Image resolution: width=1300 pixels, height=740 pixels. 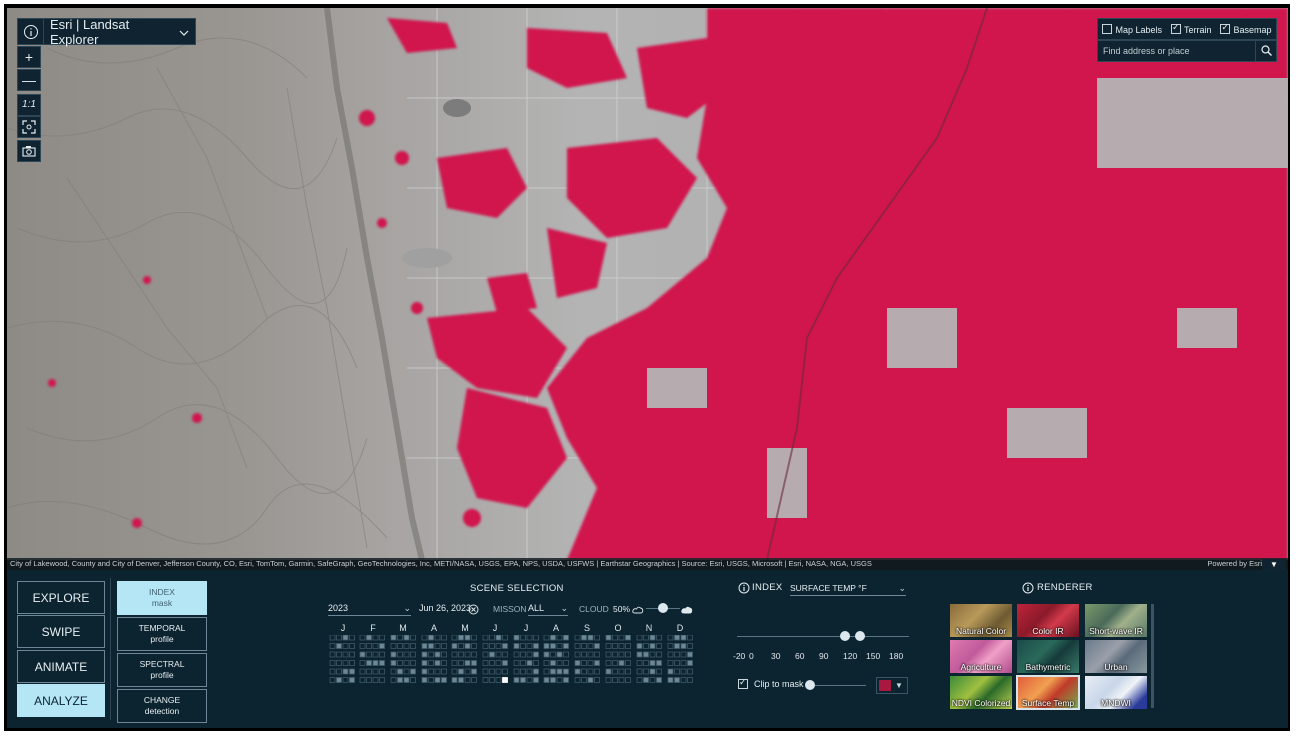 What do you see at coordinates (29, 127) in the screenshot?
I see `fullscreen-button` at bounding box center [29, 127].